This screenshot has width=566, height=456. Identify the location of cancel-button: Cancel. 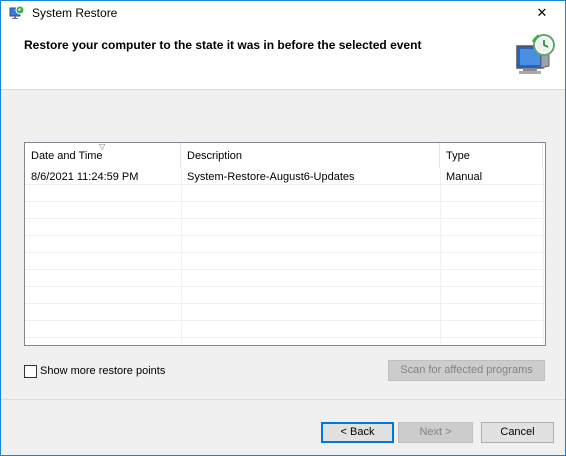
(517, 432).